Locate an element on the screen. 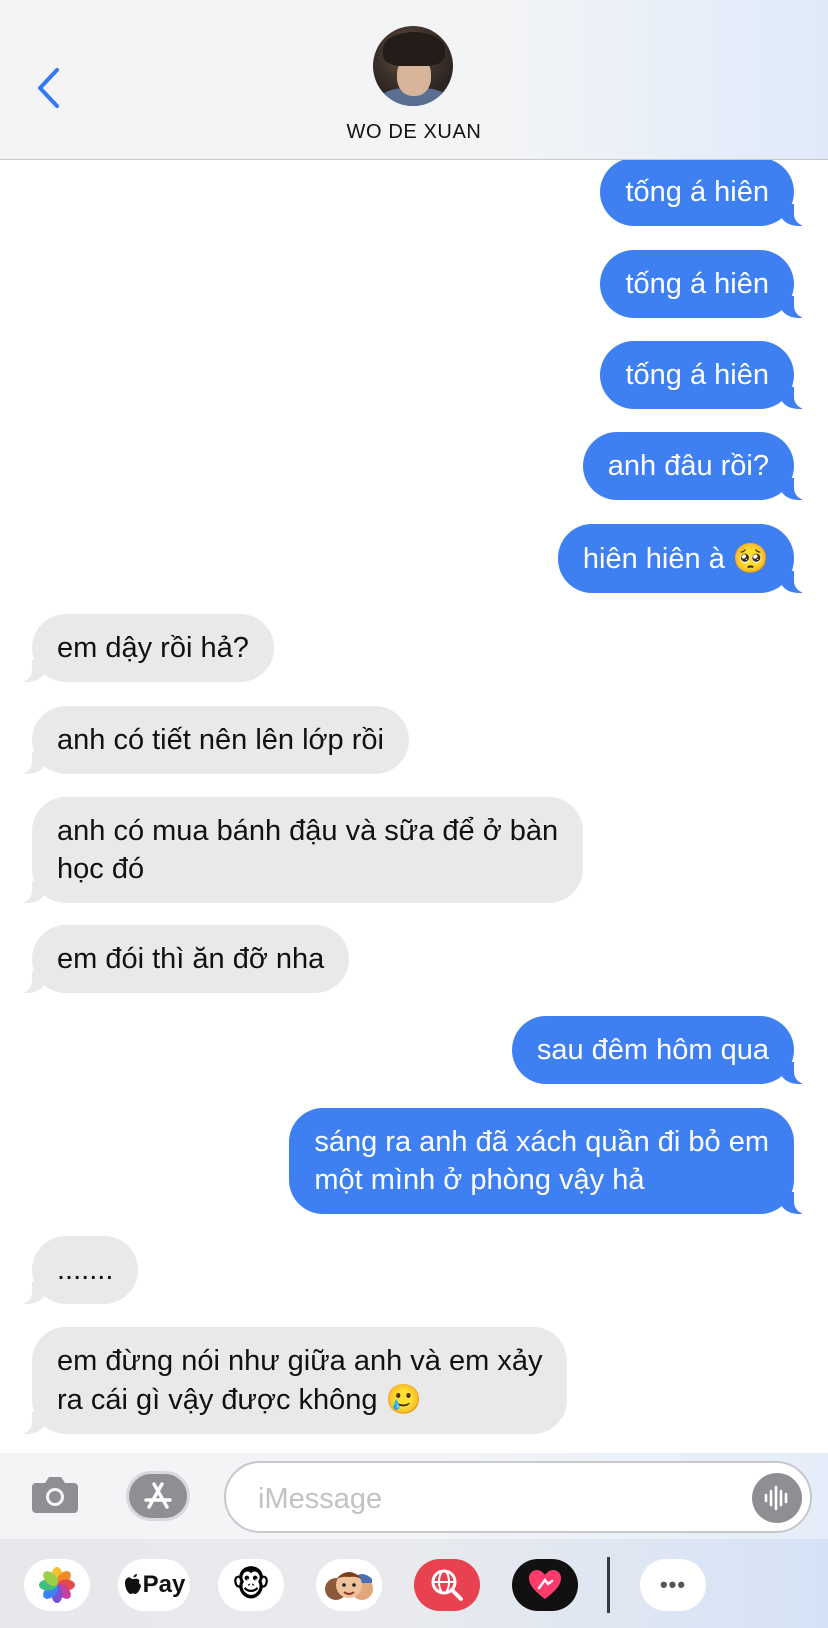  app-store-button is located at coordinates (158, 1496).